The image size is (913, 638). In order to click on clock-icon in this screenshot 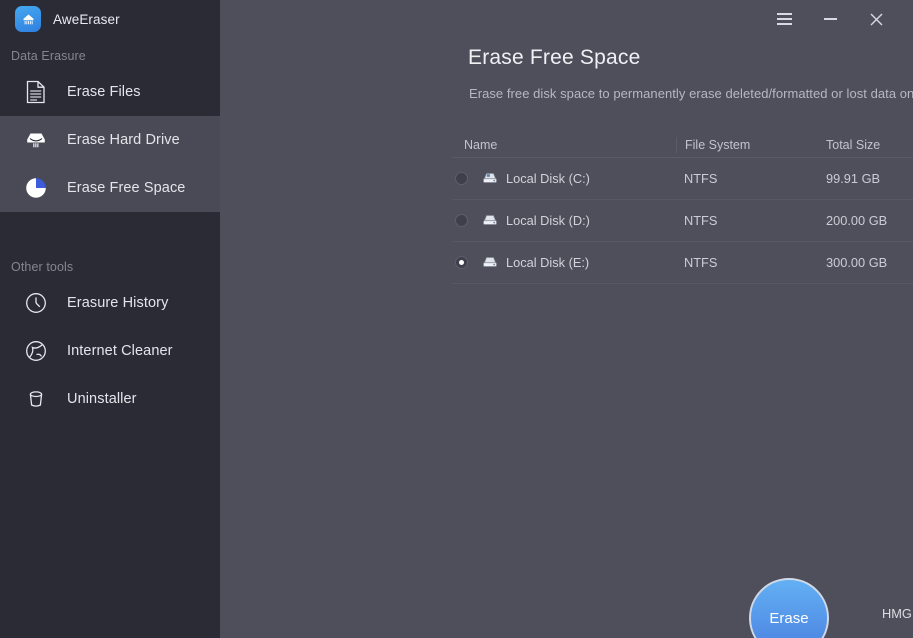, I will do `click(36, 303)`.